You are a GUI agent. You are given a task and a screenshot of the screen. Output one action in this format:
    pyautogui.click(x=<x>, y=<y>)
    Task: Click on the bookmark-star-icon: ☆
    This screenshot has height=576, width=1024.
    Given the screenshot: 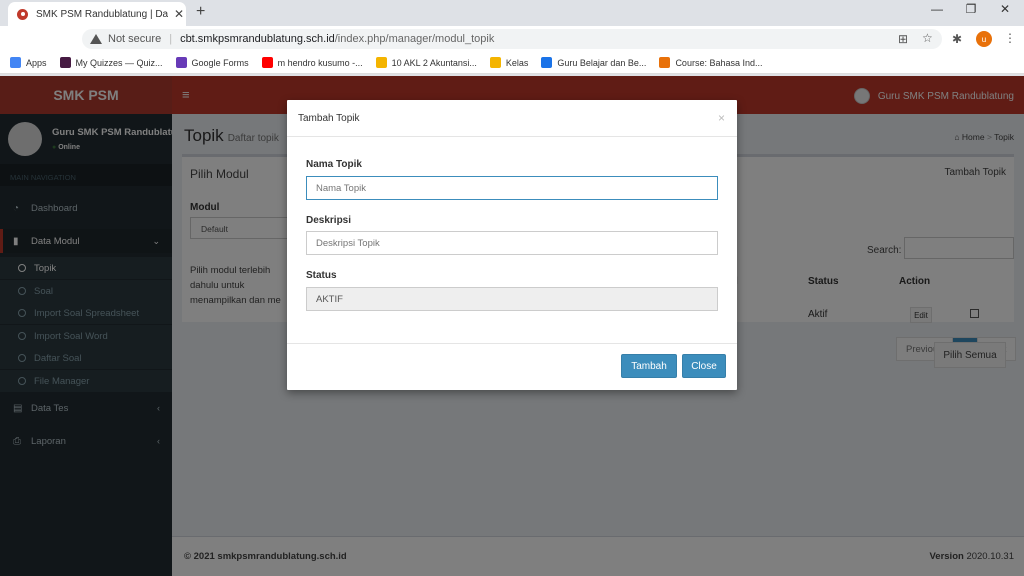 What is the action you would take?
    pyautogui.click(x=927, y=38)
    